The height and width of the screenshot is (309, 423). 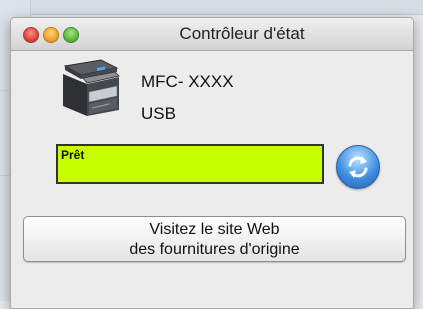 What do you see at coordinates (31, 35) in the screenshot?
I see `close-window-button` at bounding box center [31, 35].